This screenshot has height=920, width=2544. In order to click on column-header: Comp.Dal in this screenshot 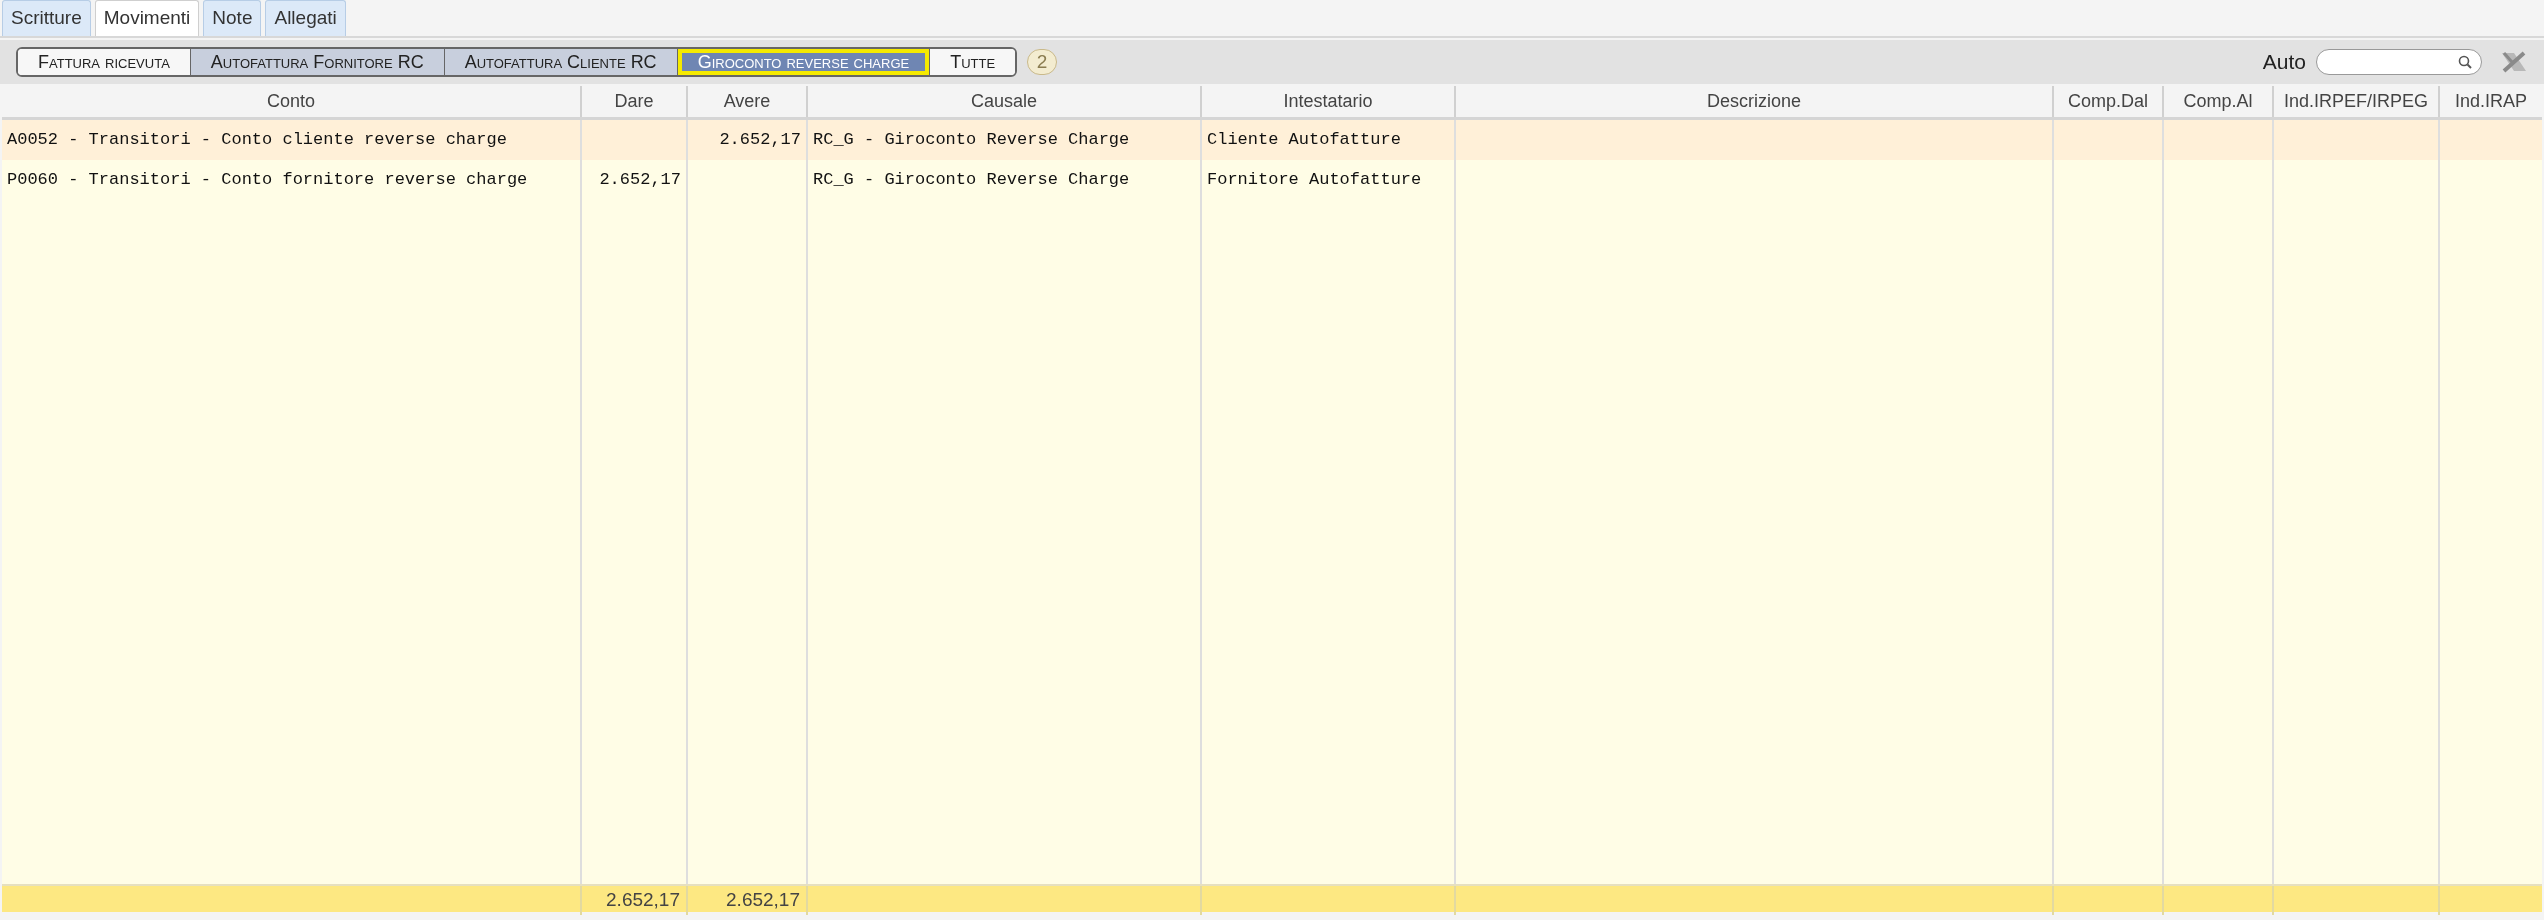, I will do `click(2108, 101)`.